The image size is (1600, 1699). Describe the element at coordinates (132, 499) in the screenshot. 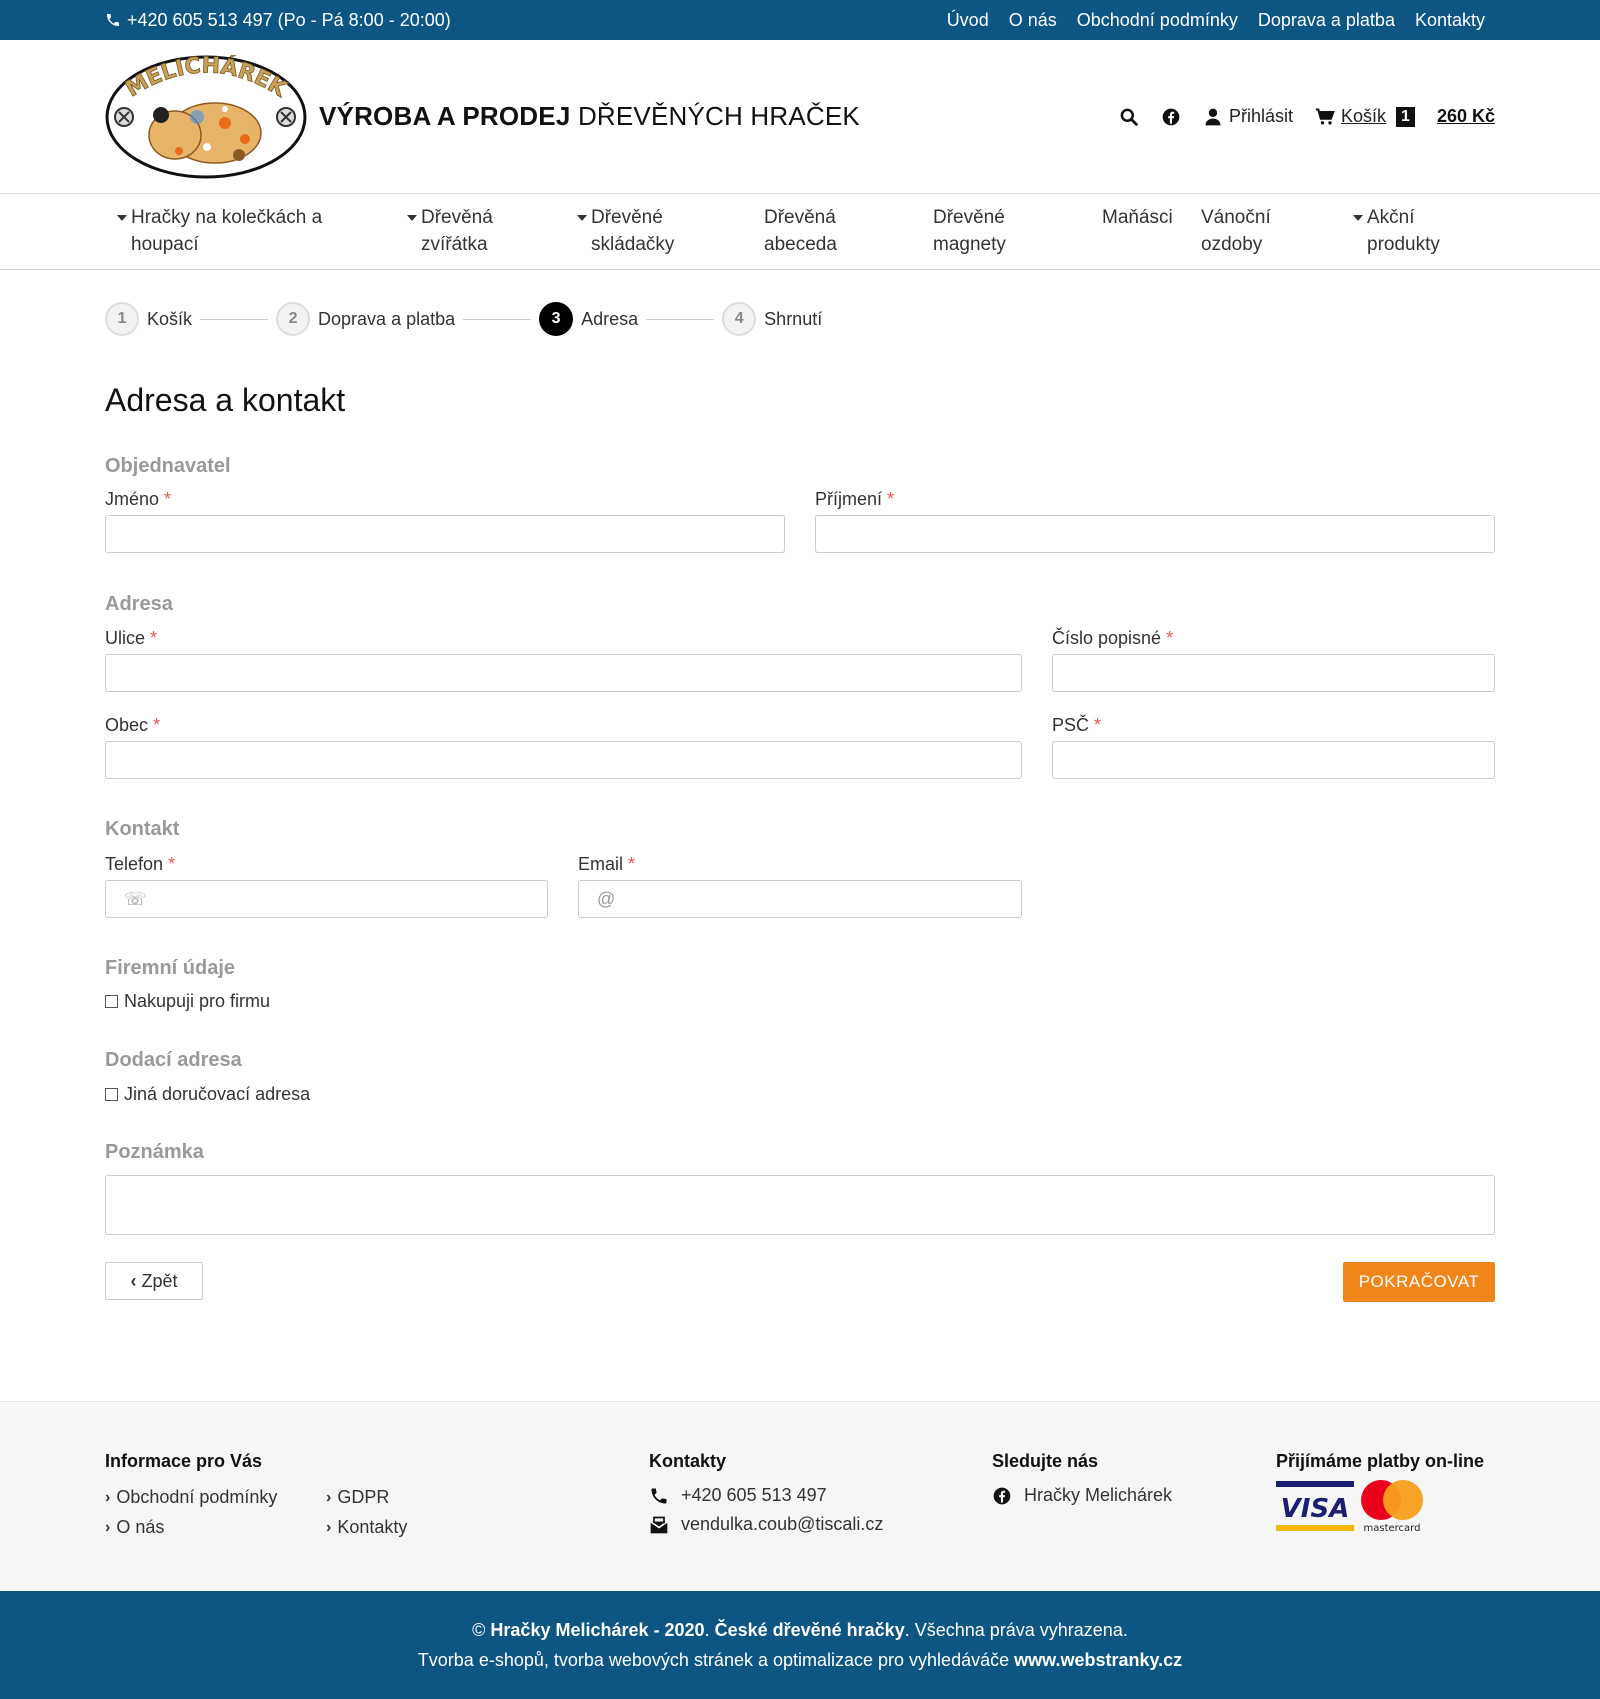

I see `label-text: Jméno` at that location.